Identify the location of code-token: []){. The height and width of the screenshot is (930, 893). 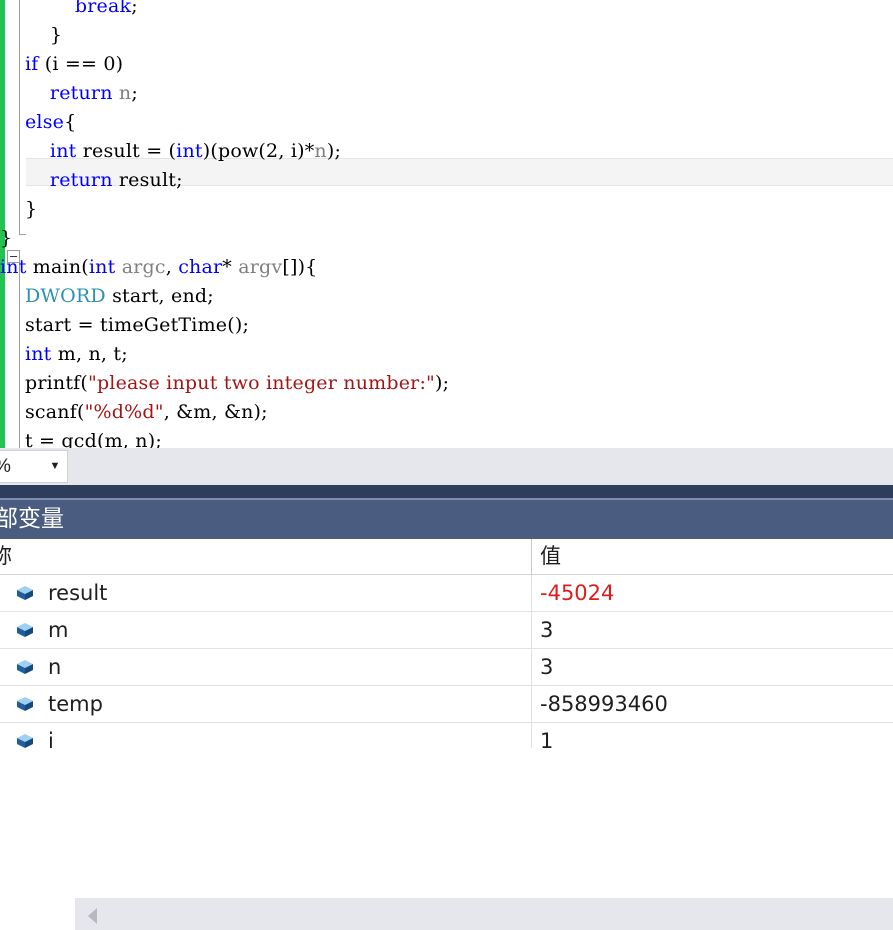
(300, 267).